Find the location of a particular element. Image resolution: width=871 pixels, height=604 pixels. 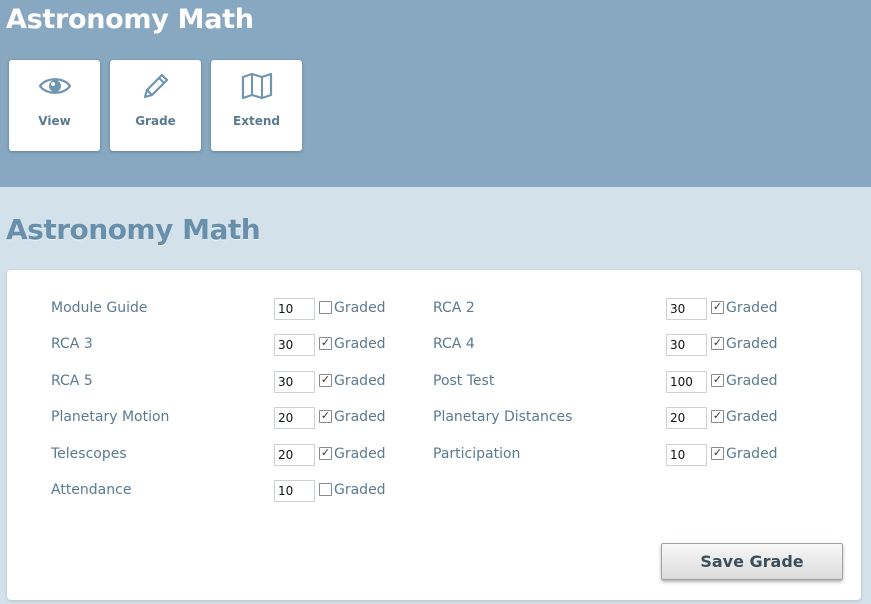

grade-row: Participation 10 Graded is located at coordinates (613, 454).